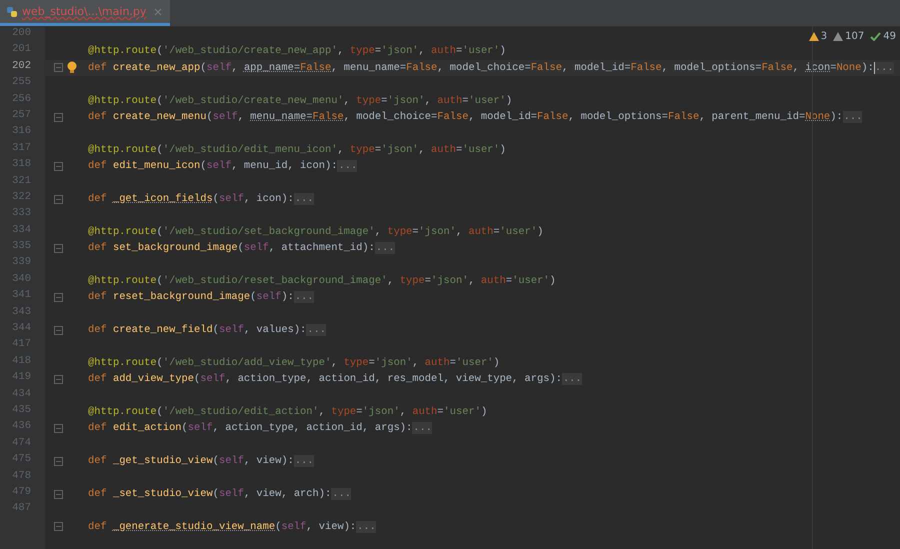 This screenshot has height=549, width=900. I want to click on inspection-count: 49, so click(883, 36).